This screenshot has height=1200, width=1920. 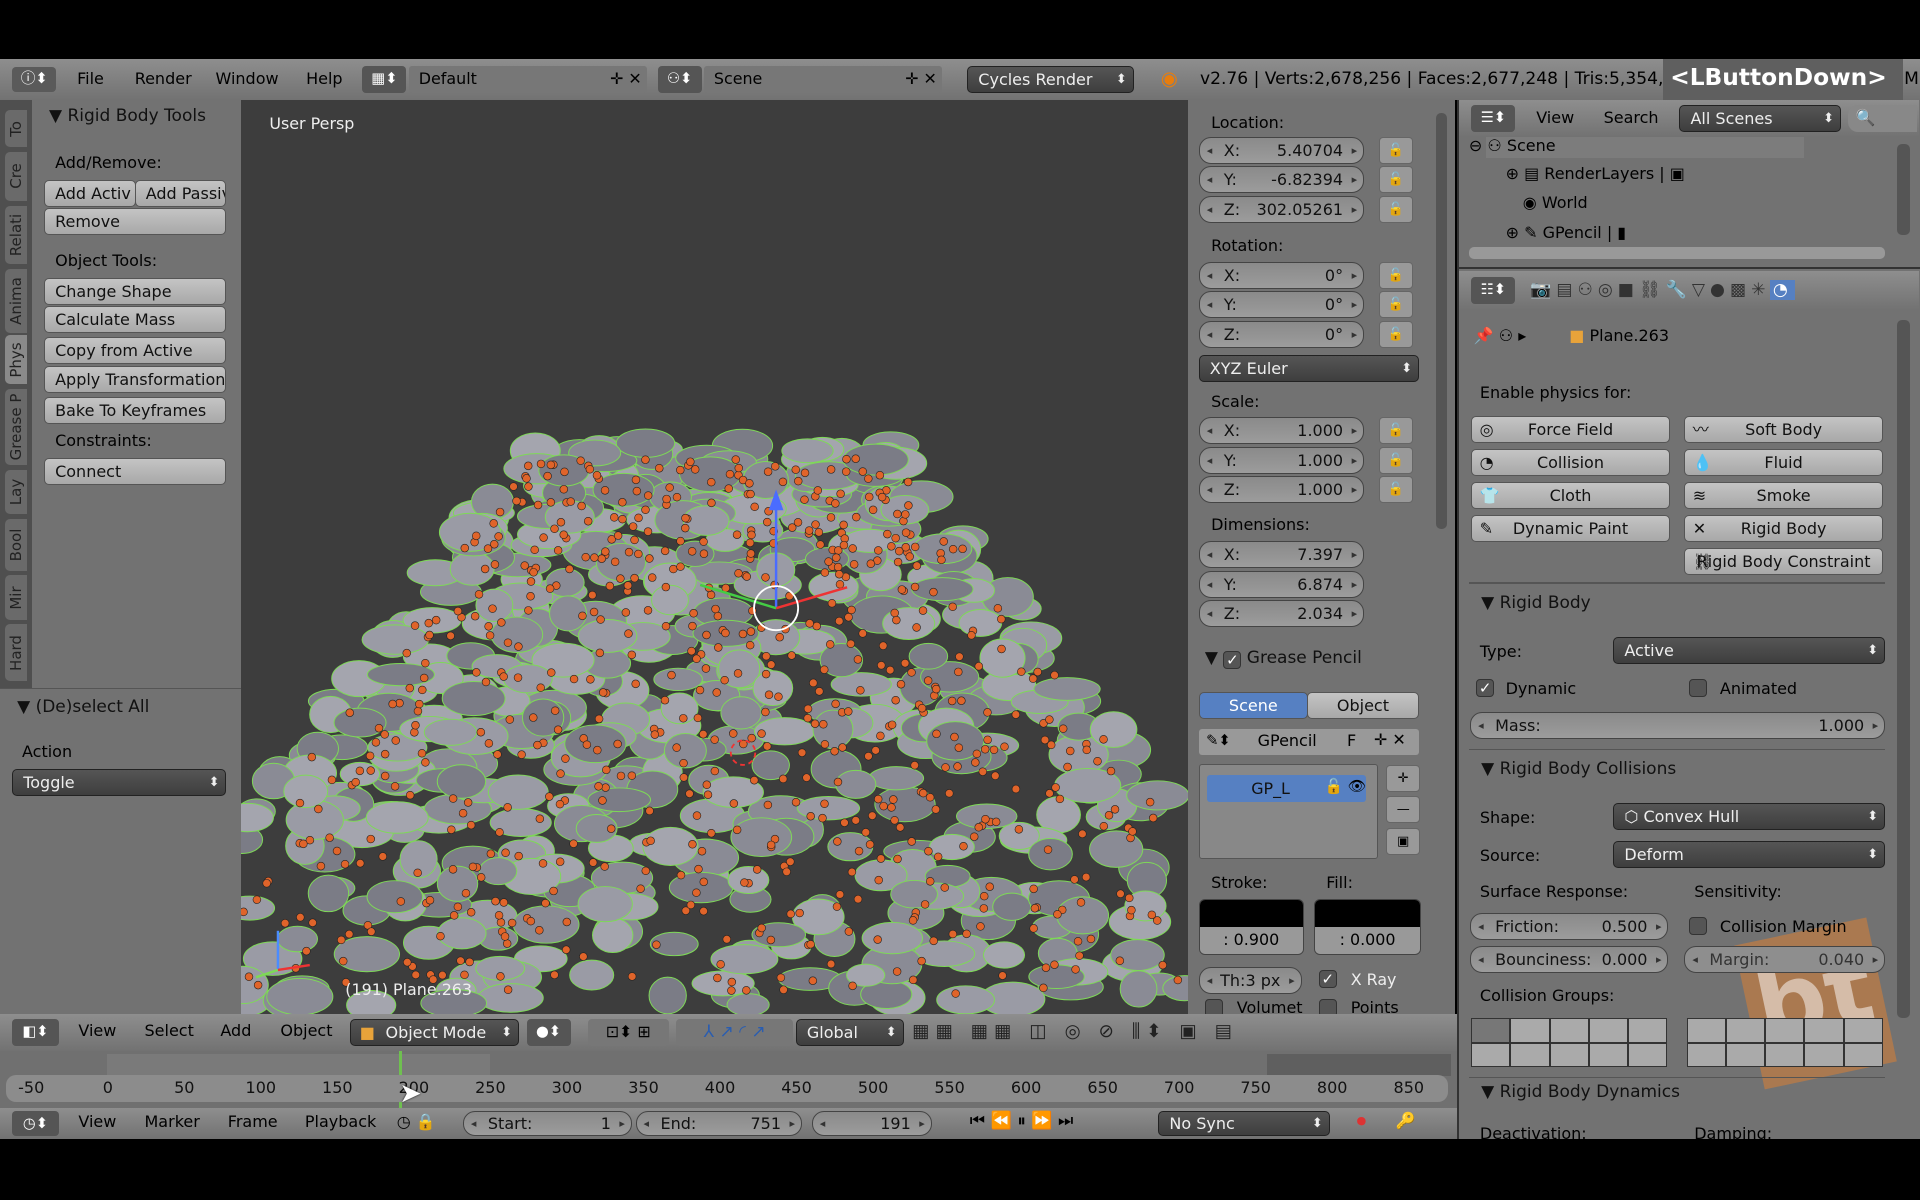 I want to click on render-engine-select: Cycles Render, so click(x=1050, y=80).